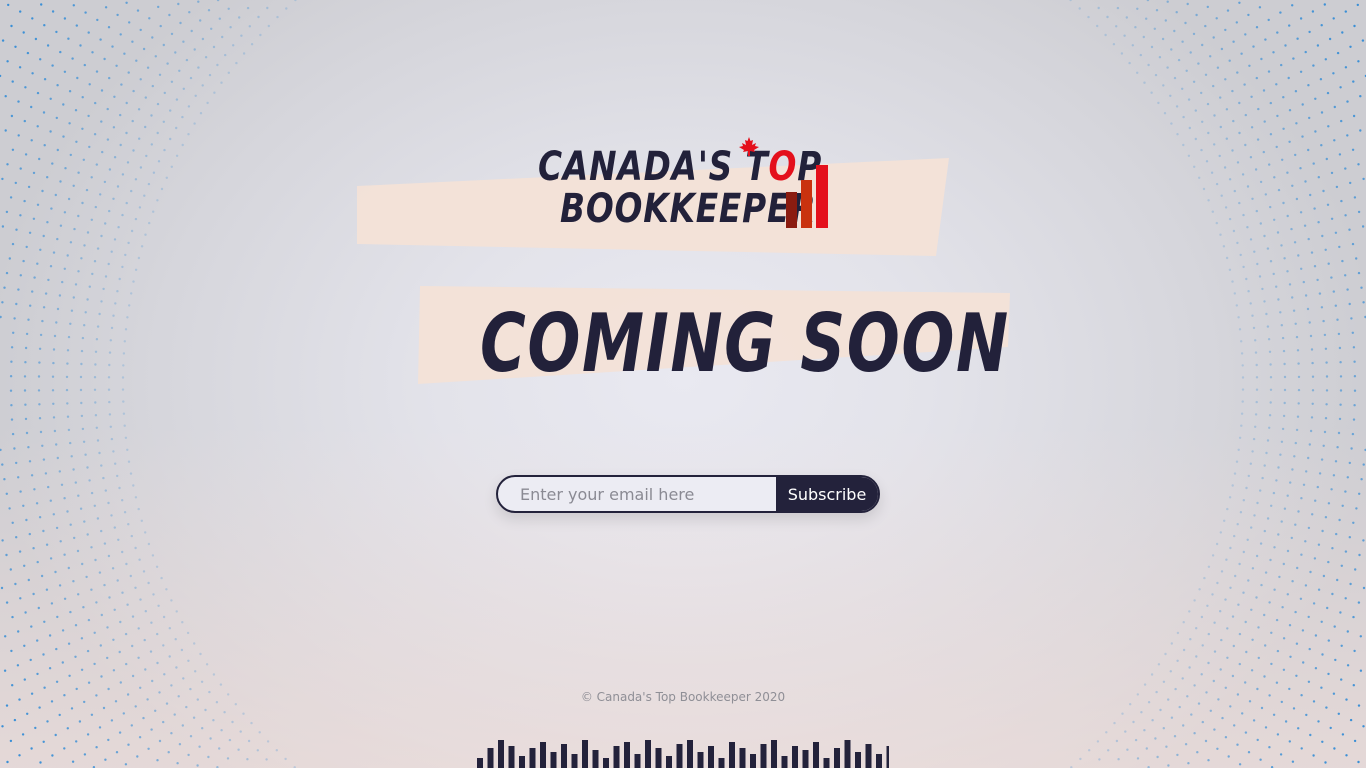 Image resolution: width=1366 pixels, height=768 pixels. What do you see at coordinates (749, 146) in the screenshot?
I see `maple-leaf-icon` at bounding box center [749, 146].